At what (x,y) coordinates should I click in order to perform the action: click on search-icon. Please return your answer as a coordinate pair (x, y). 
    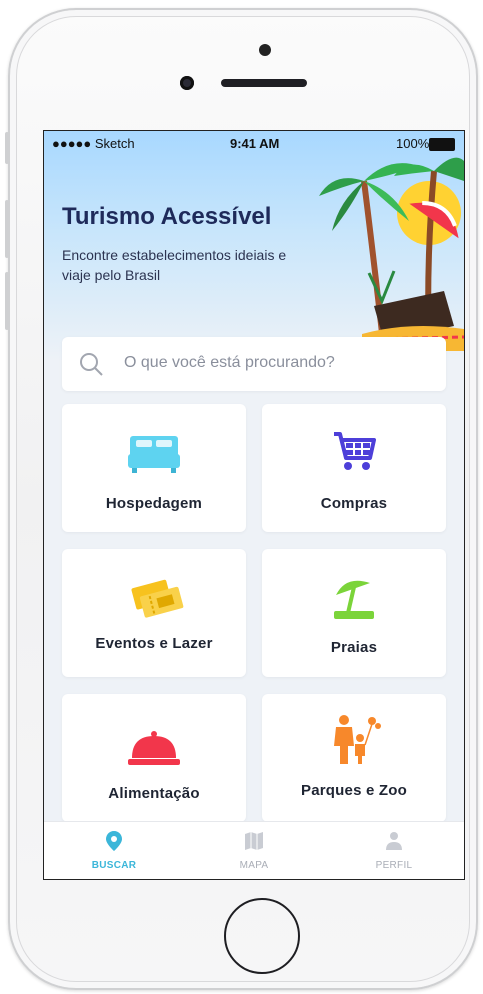
    Looking at the image, I should click on (91, 364).